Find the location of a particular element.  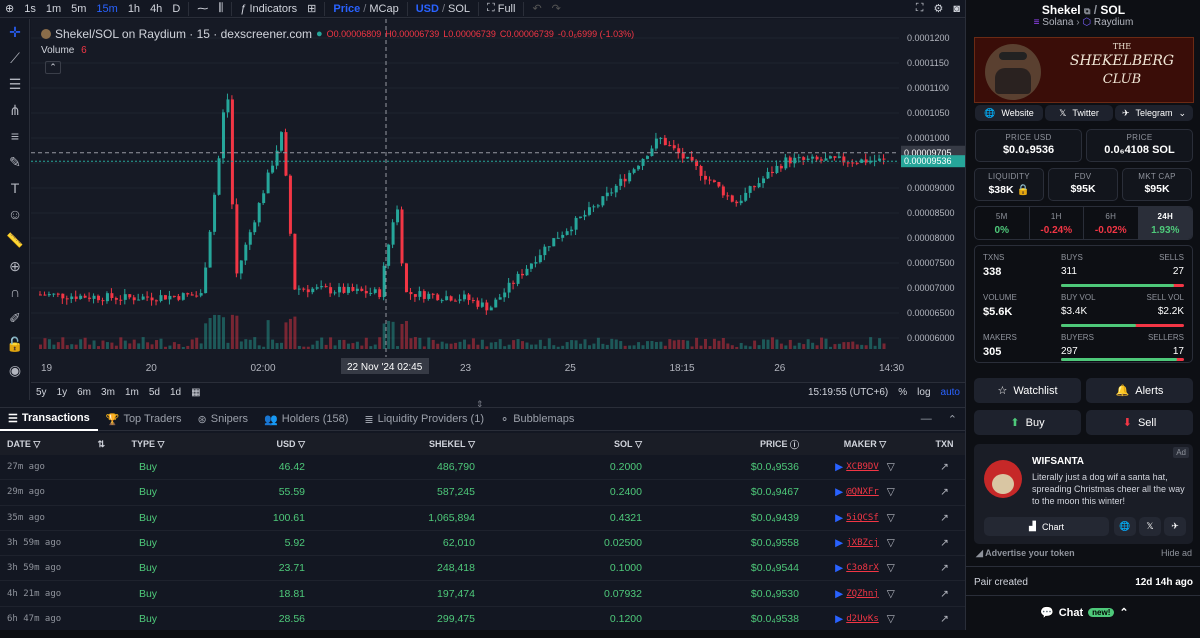

cell-maker: ▶ d2UvKs ▽ is located at coordinates (865, 619).